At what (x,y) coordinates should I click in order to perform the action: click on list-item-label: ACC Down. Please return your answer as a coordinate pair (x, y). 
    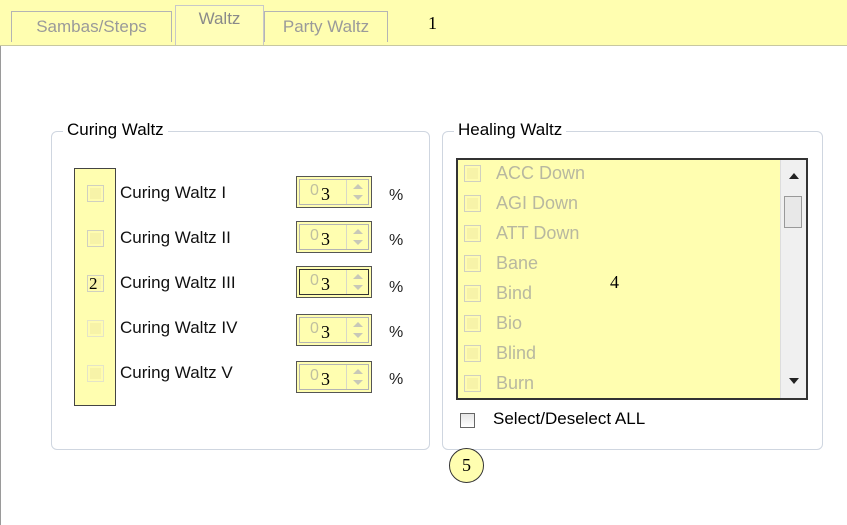
    Looking at the image, I should click on (541, 173).